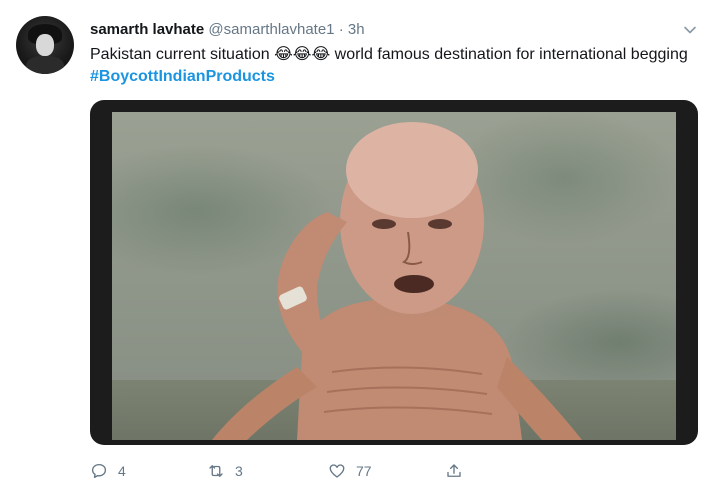 This screenshot has height=486, width=720. Describe the element at coordinates (302, 54) in the screenshot. I see `laughing-emoji-icon: 😂😂😂` at that location.